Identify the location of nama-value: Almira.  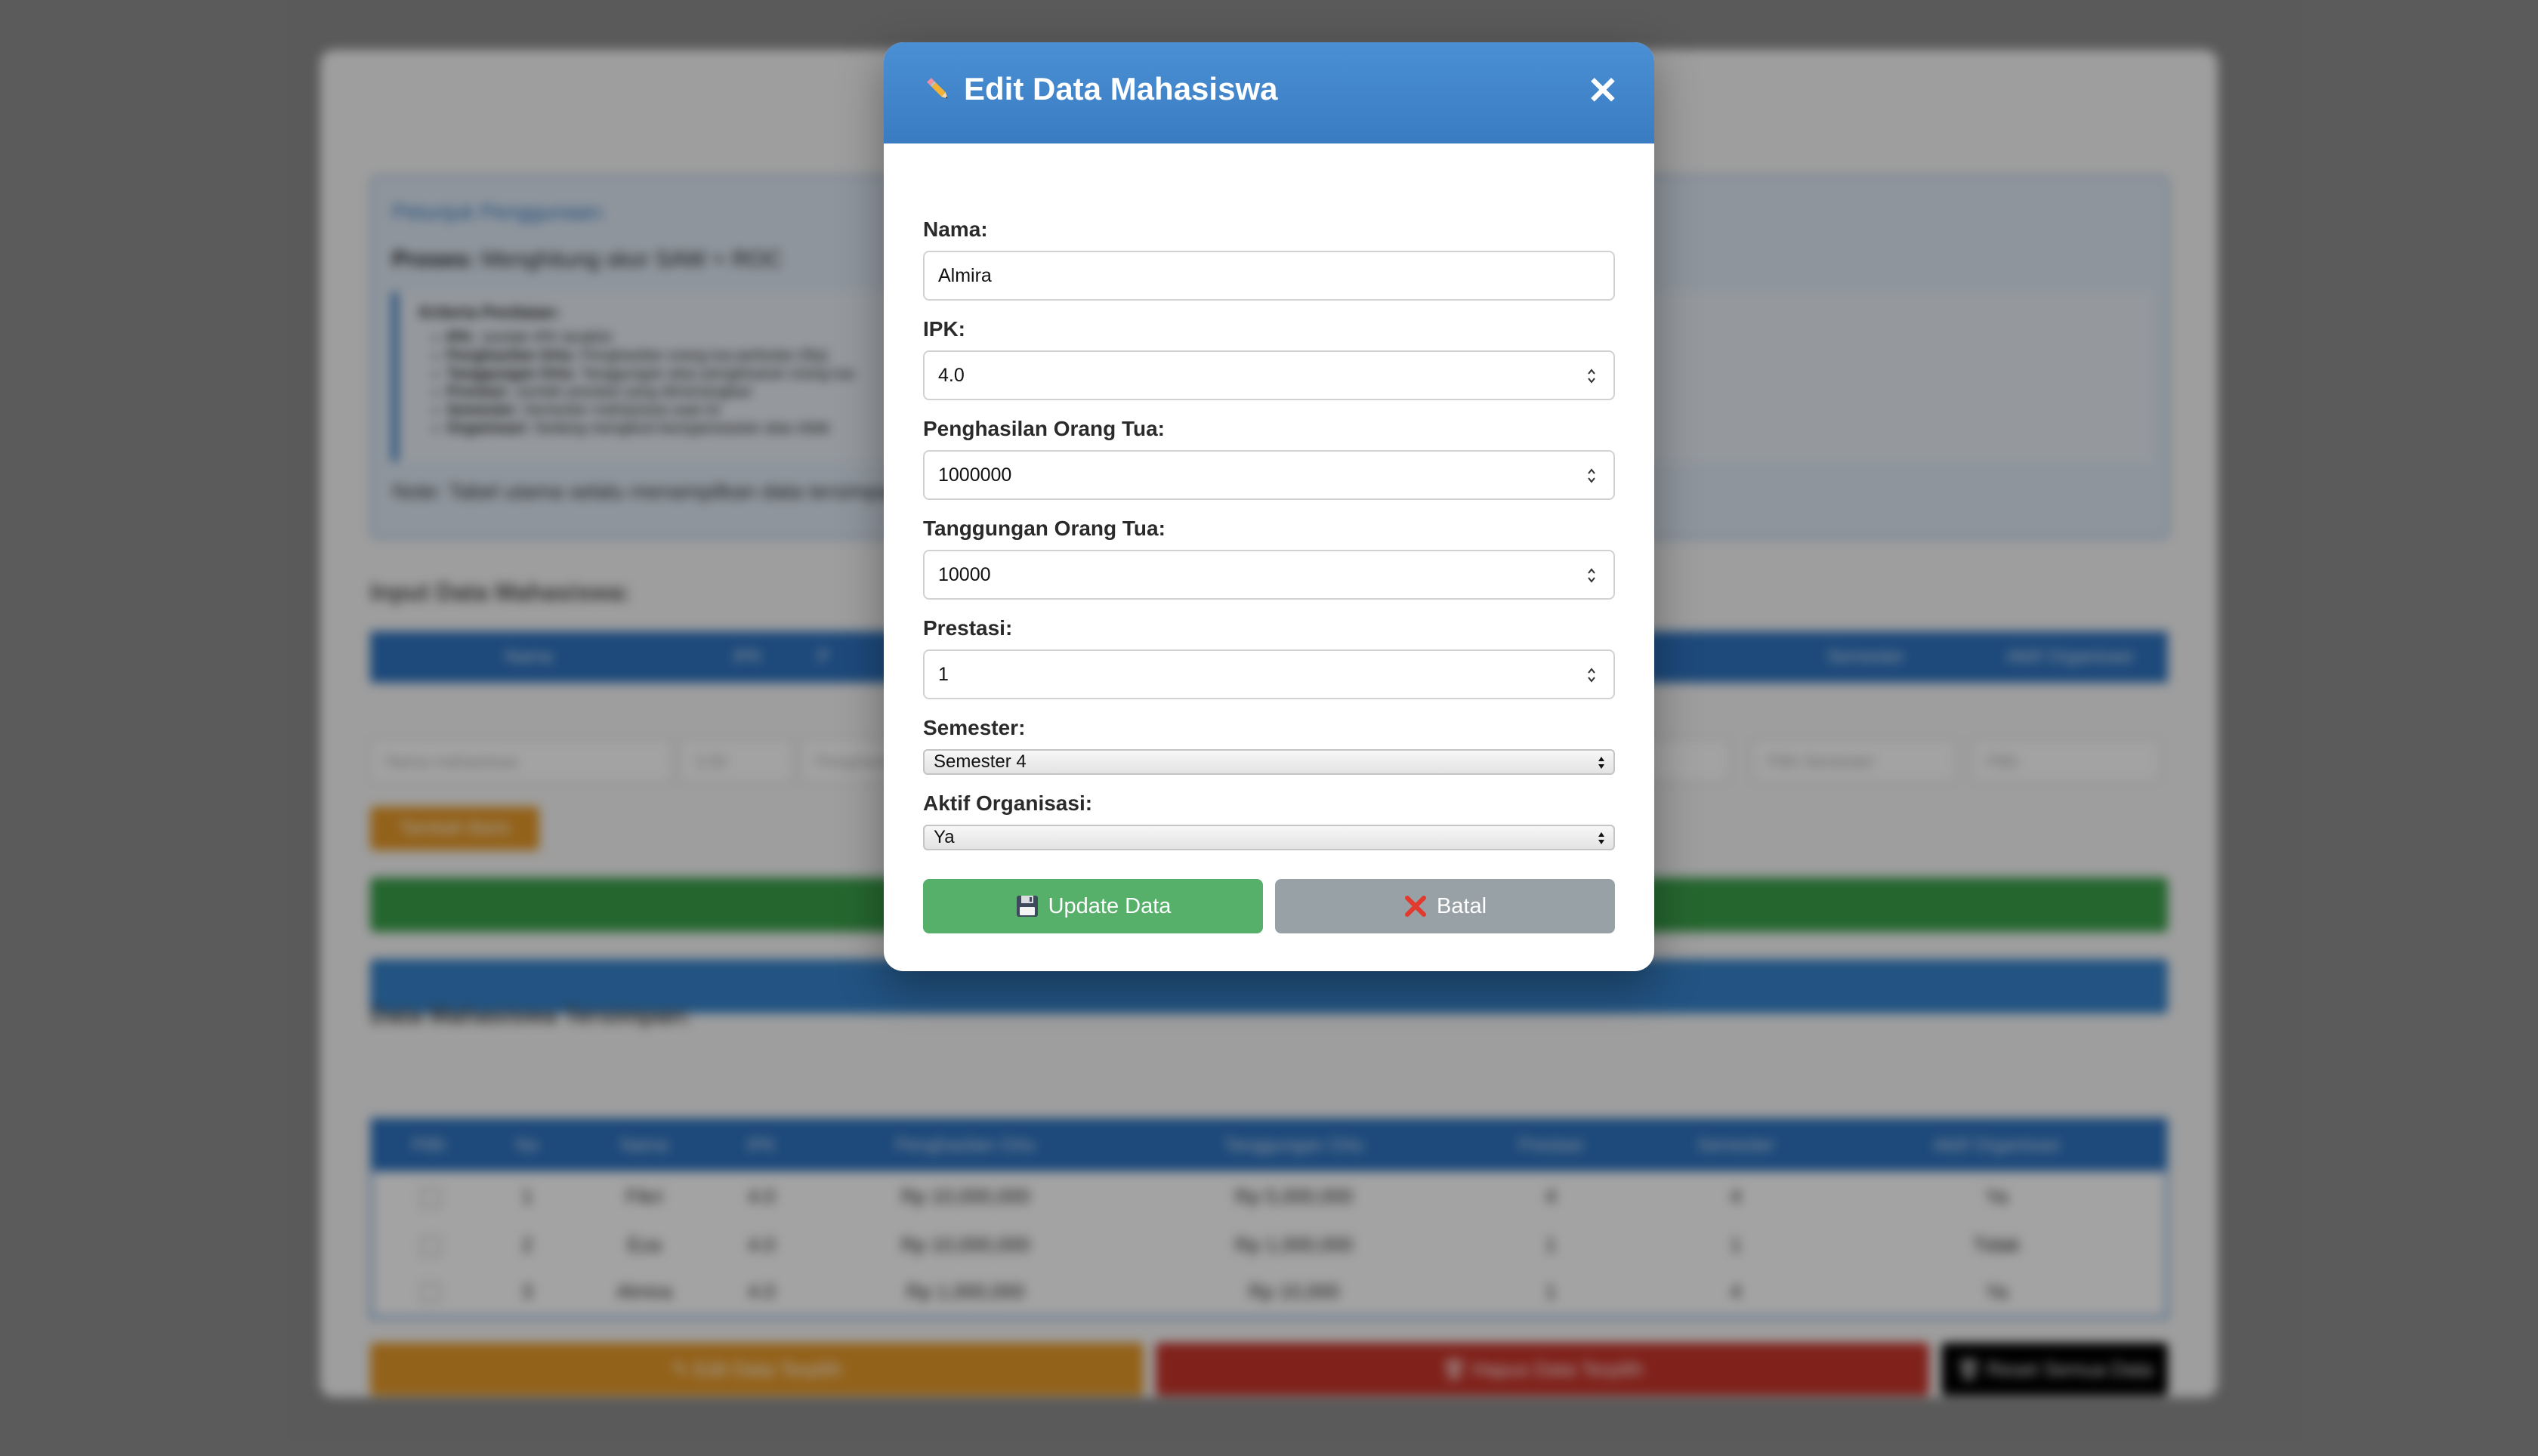
(965, 275).